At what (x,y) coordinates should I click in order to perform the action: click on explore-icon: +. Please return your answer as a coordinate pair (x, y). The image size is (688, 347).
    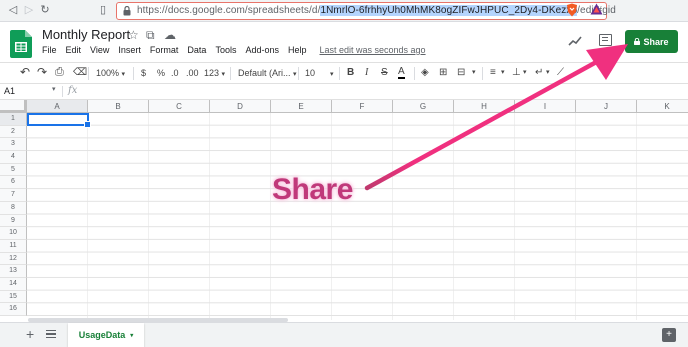
    Looking at the image, I should click on (669, 335).